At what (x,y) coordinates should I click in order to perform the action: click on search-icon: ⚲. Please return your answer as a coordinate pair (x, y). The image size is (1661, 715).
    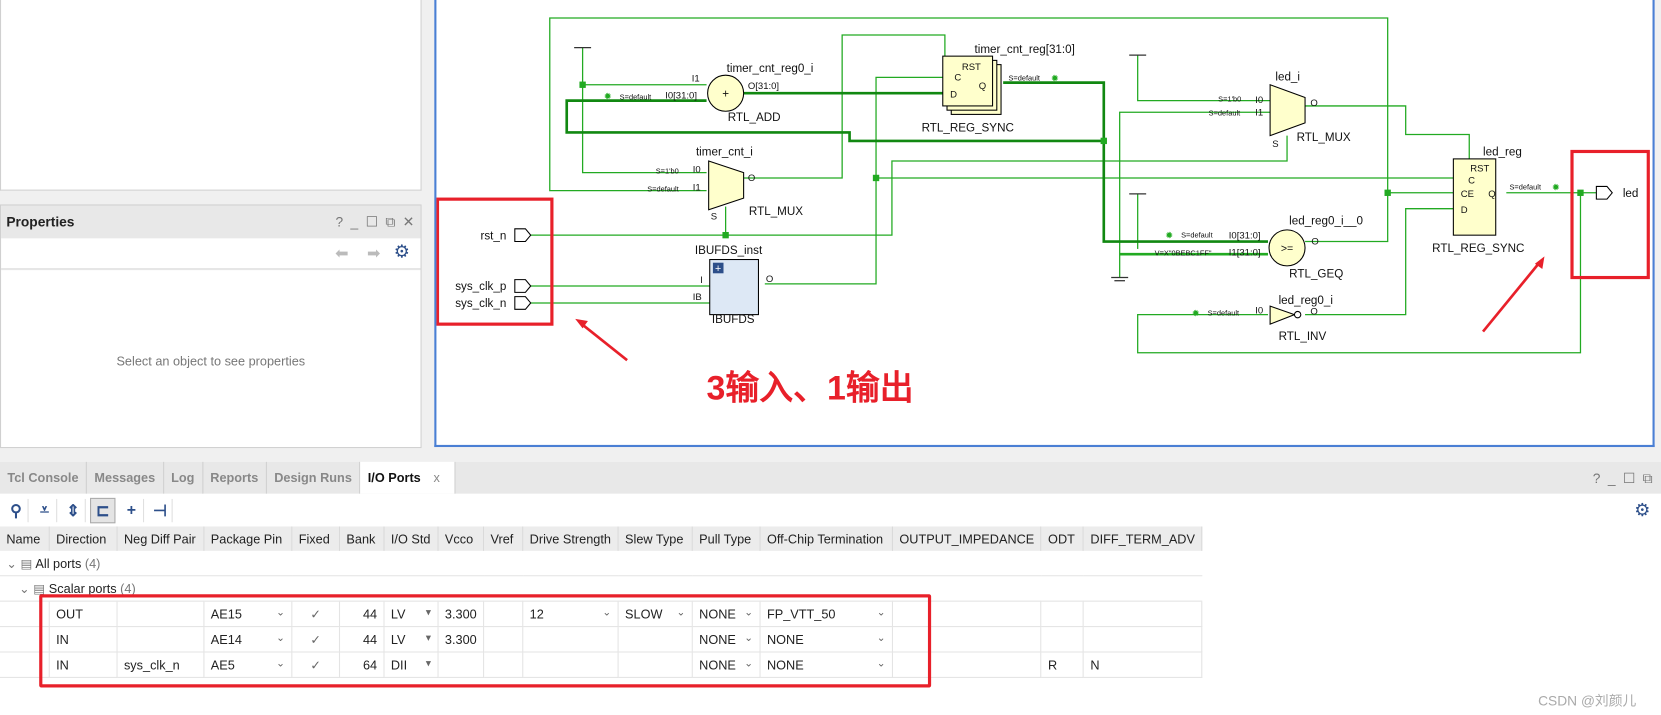
    Looking at the image, I should click on (16, 510).